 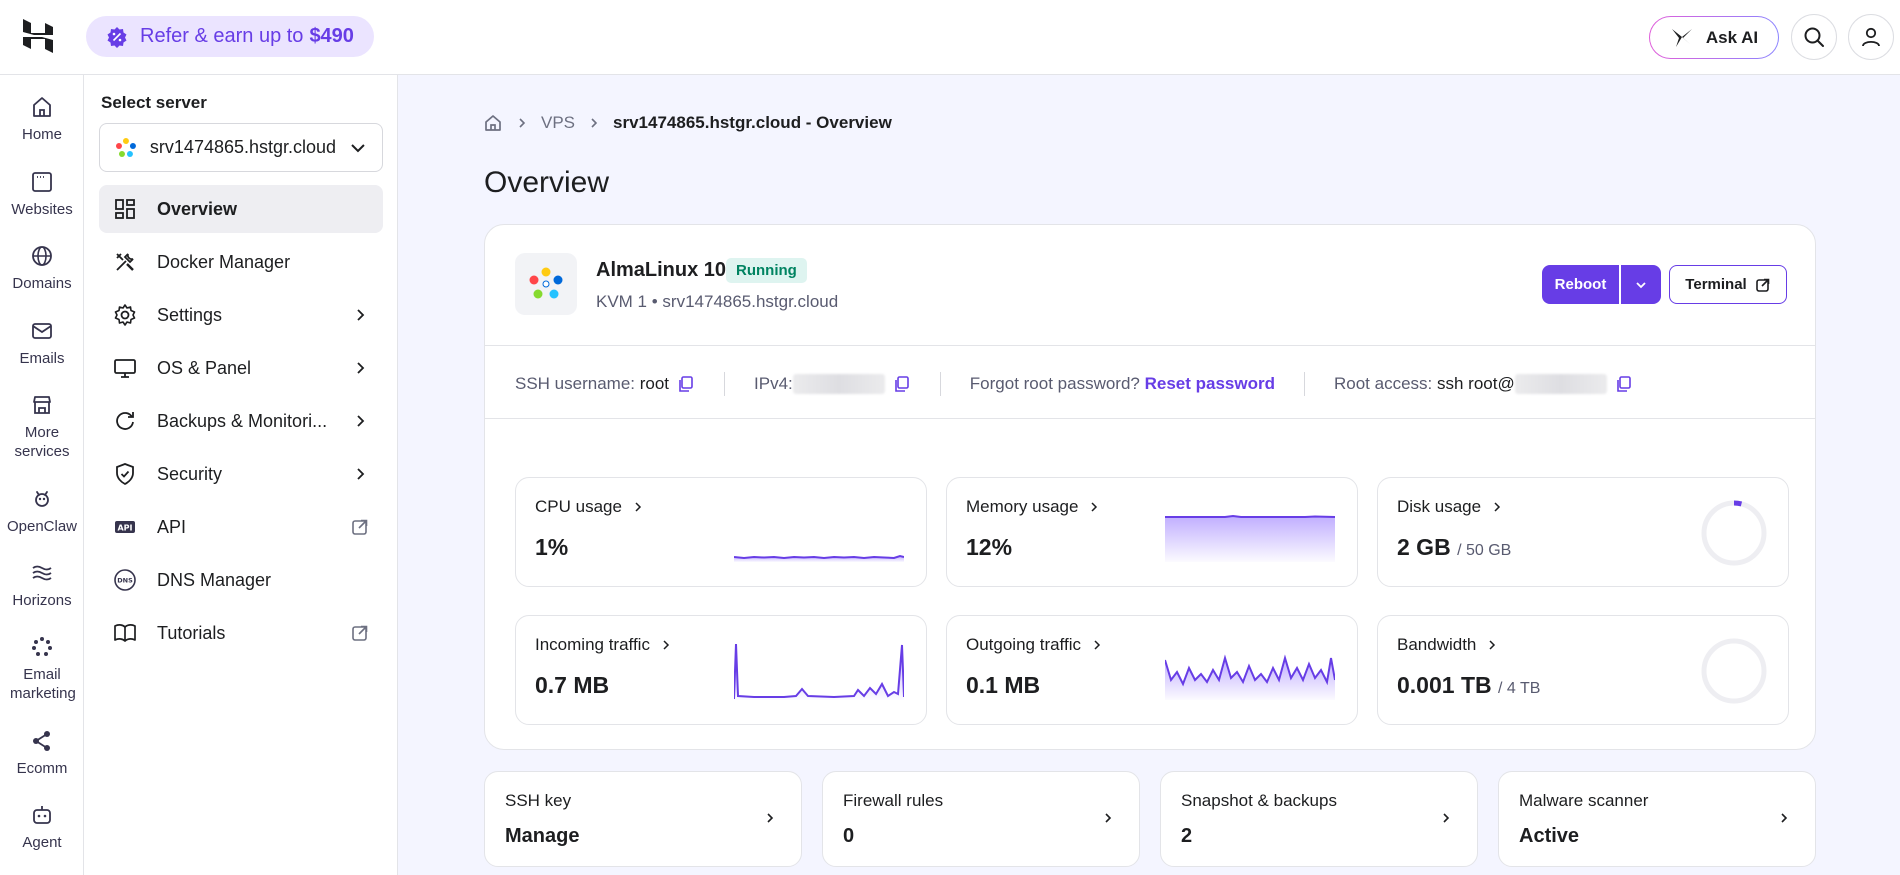 I want to click on ipv4-value-redacted, so click(x=838, y=384).